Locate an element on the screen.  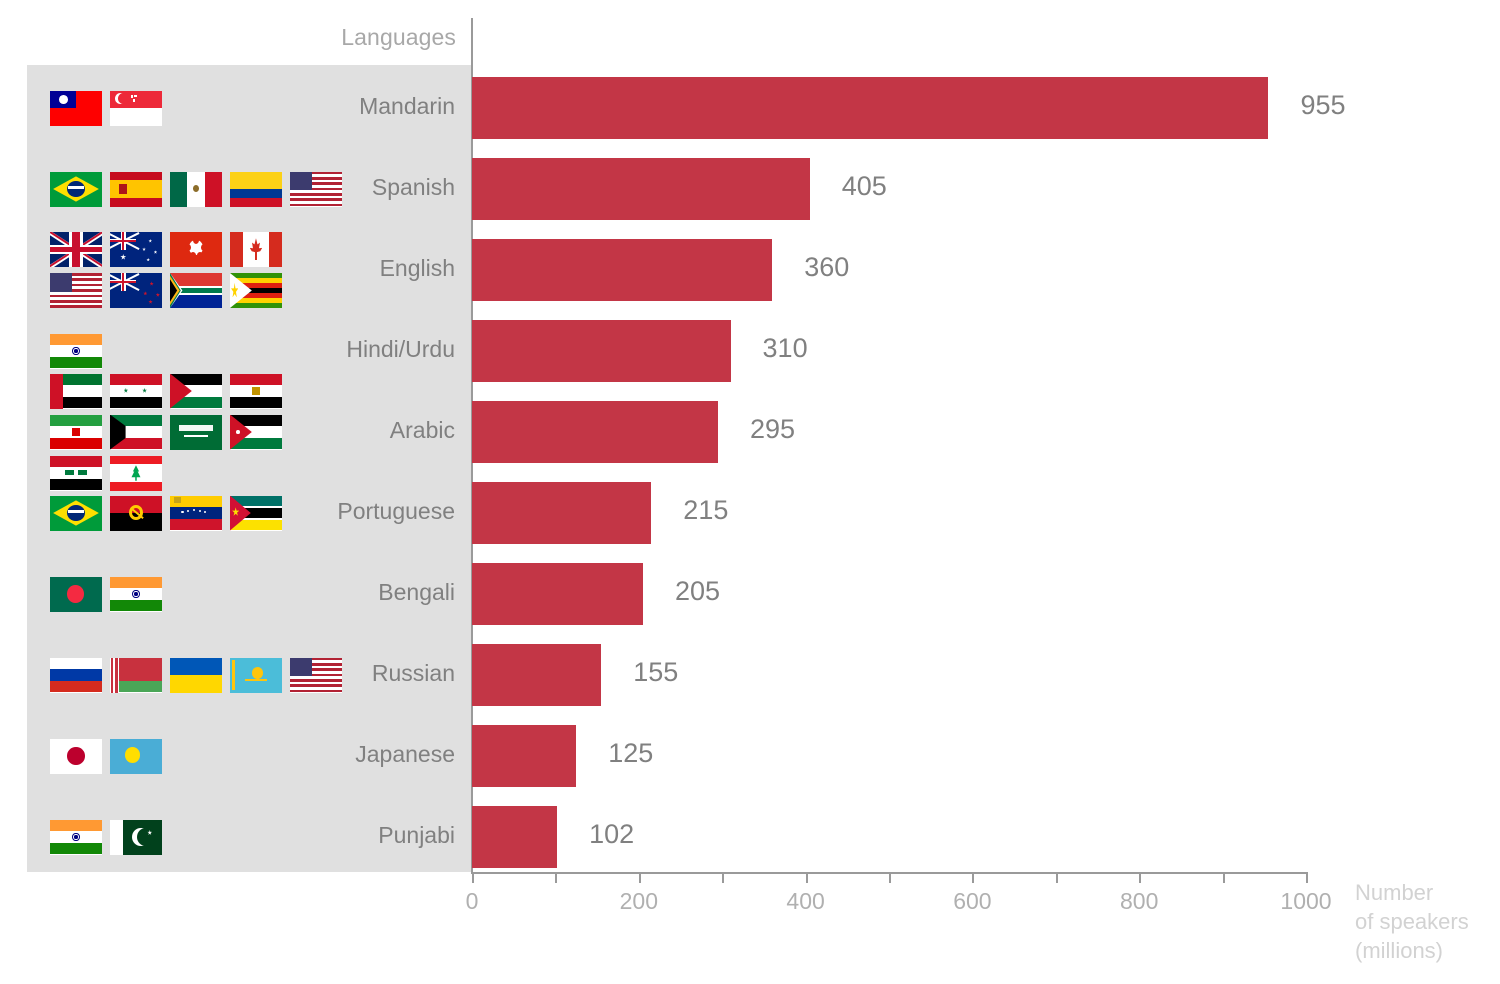
category-axis-title: Languages is located at coordinates (398, 37).